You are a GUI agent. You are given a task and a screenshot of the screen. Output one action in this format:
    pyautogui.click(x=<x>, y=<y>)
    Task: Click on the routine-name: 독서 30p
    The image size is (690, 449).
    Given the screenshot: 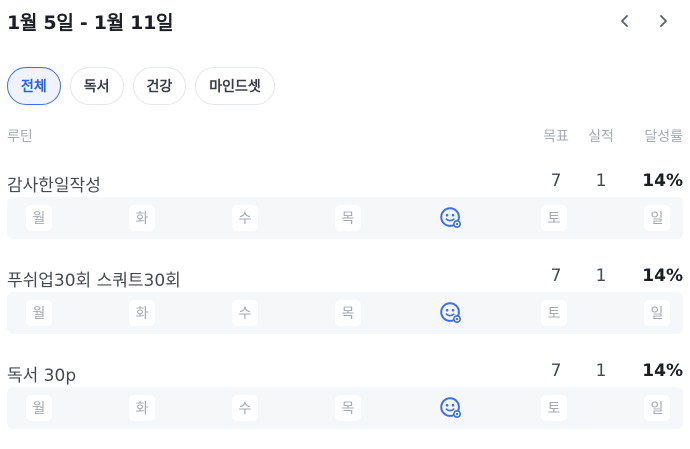 What is the action you would take?
    pyautogui.click(x=42, y=376)
    